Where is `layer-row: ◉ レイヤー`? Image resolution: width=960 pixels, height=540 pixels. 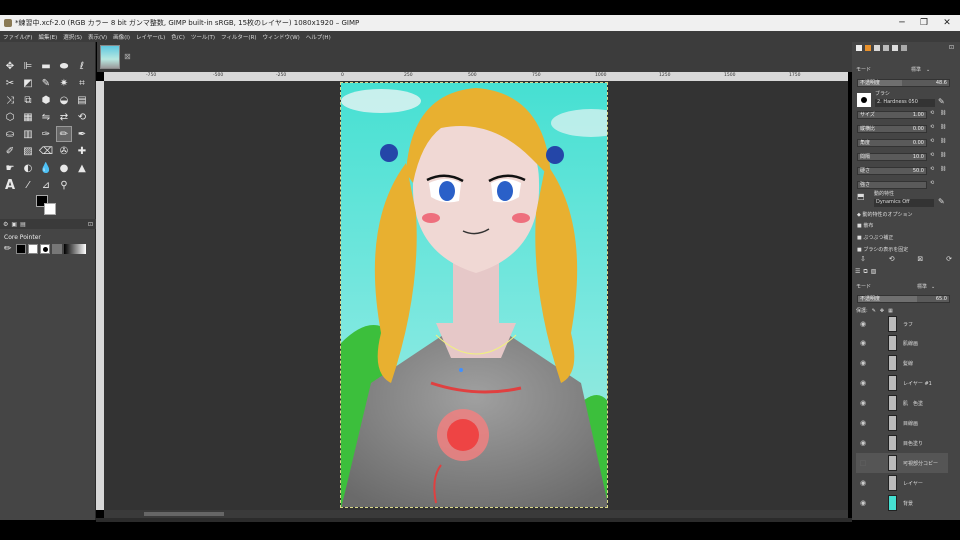
layer-row: ◉ レイヤー is located at coordinates (902, 483).